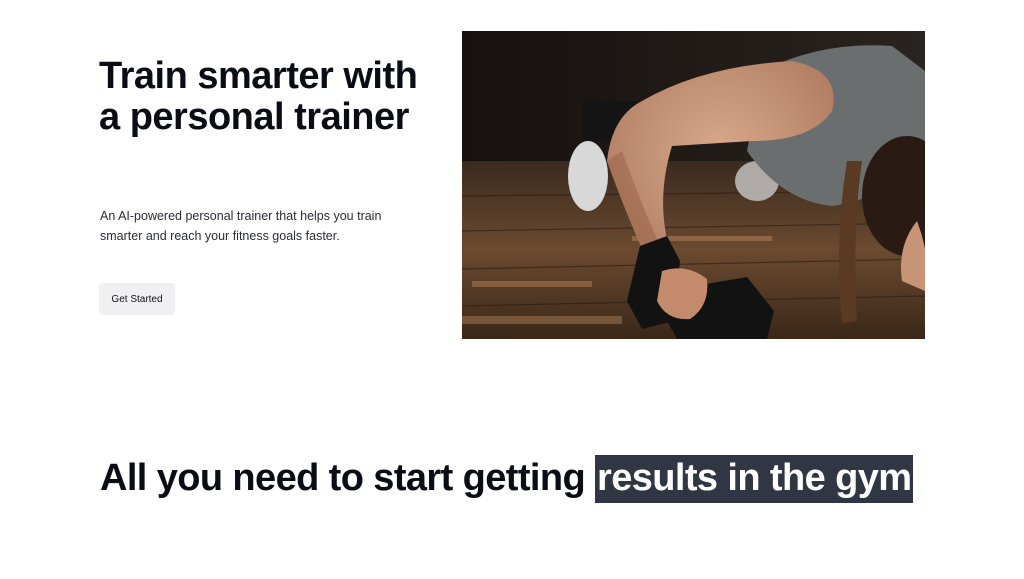 The width and height of the screenshot is (1024, 579). What do you see at coordinates (348, 478) in the screenshot?
I see `features-heading-plain: All you need to start getting` at bounding box center [348, 478].